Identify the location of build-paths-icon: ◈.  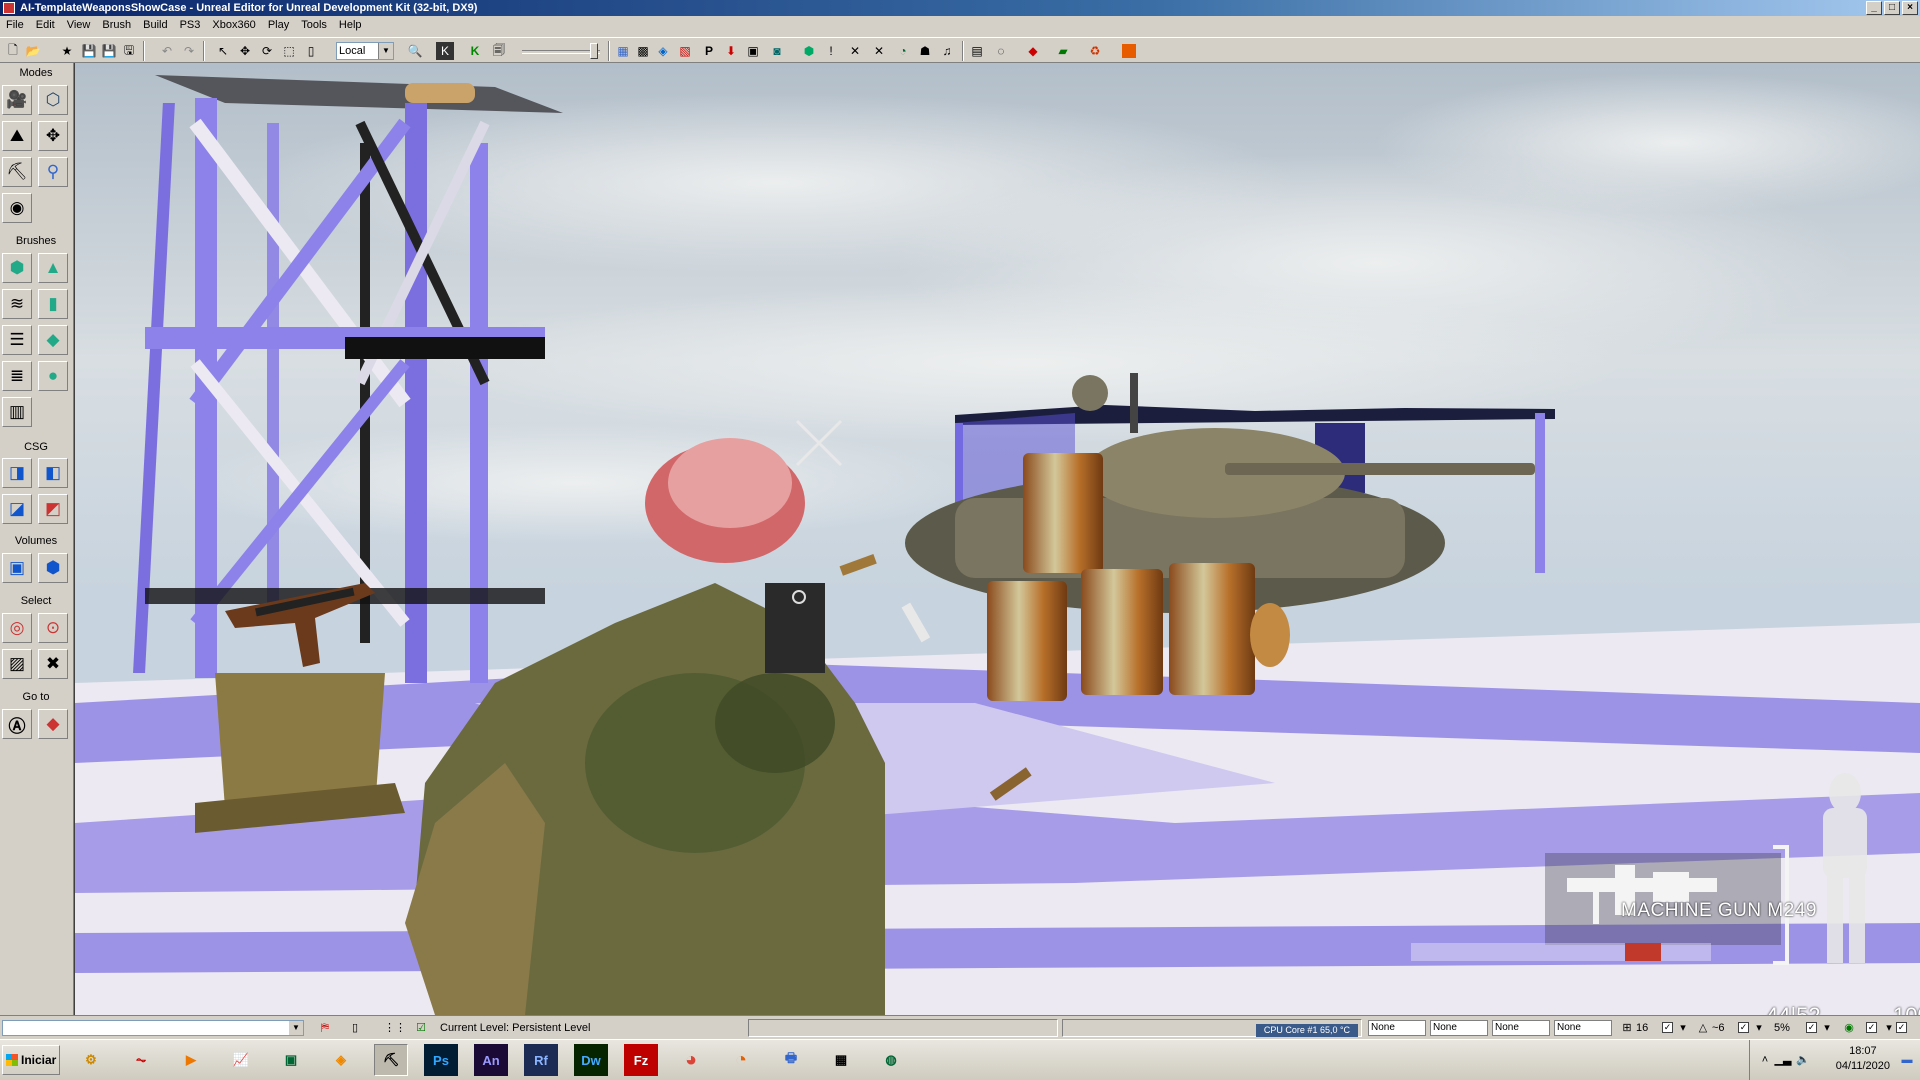
(663, 51).